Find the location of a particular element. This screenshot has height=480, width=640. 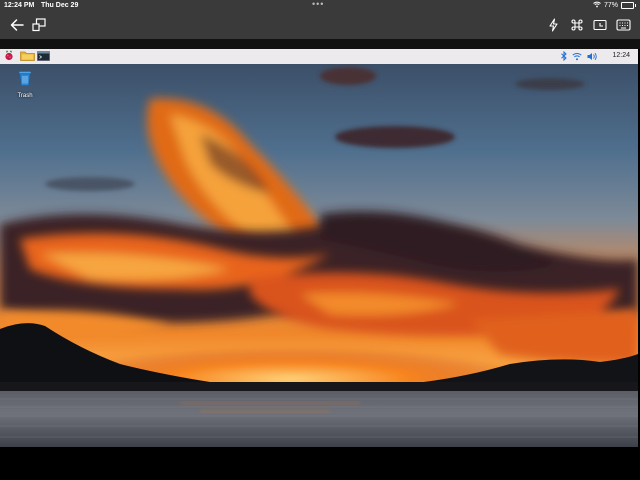

desktop-panel: 12:24 is located at coordinates (319, 57).